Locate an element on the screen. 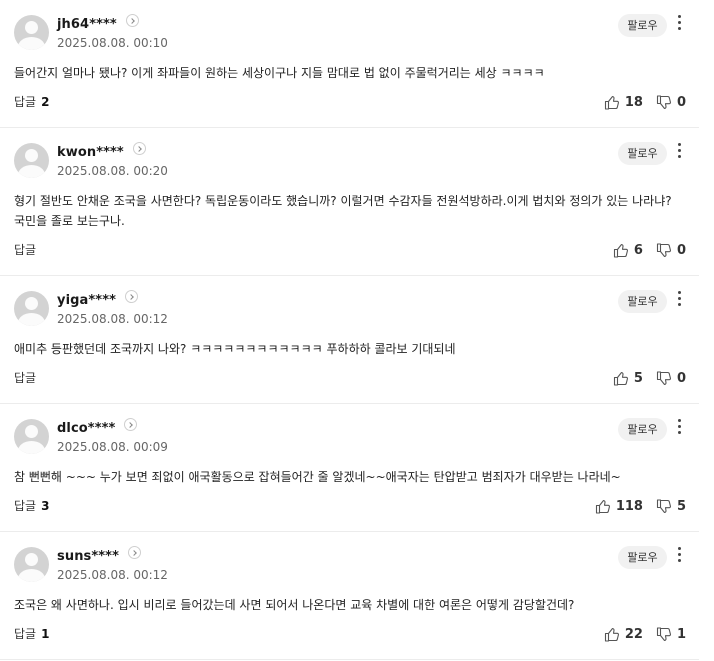  username-link: dlco**** is located at coordinates (97, 427).